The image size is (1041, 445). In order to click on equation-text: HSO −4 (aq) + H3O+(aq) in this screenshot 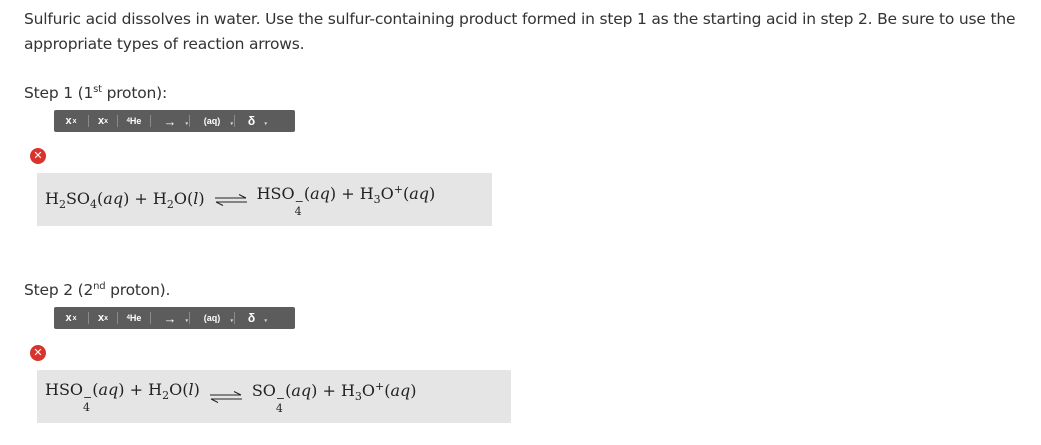, I will do `click(346, 200)`.